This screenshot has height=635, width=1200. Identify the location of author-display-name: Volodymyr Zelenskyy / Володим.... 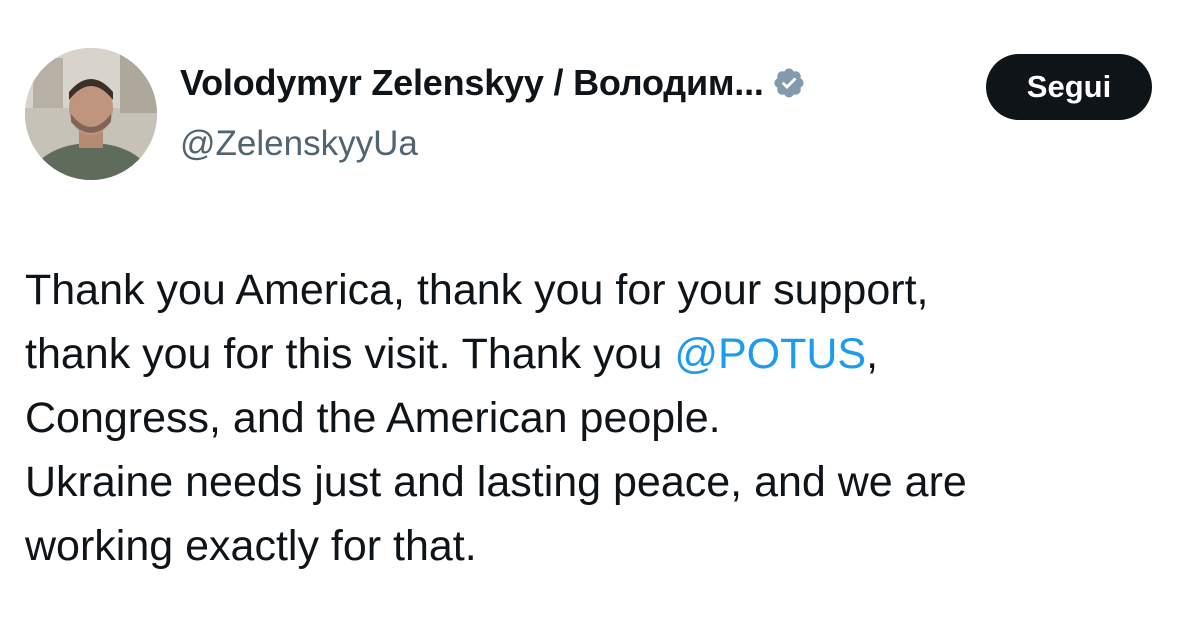
(472, 83).